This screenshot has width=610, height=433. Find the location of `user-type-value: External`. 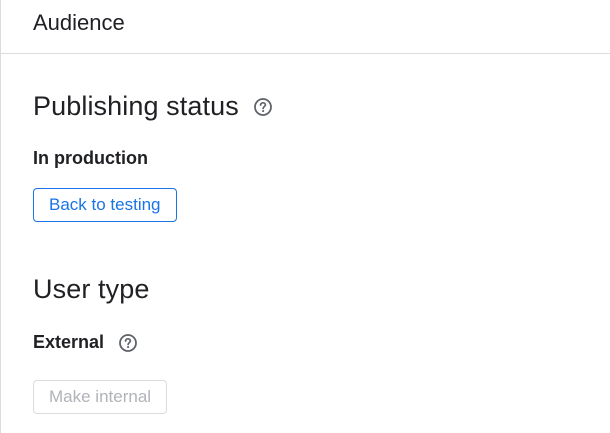

user-type-value: External is located at coordinates (69, 342).